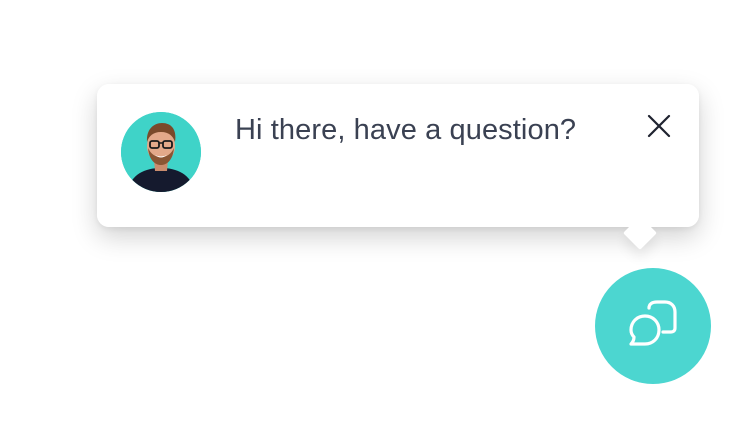 Image resolution: width=737 pixels, height=424 pixels. I want to click on agent-photo, so click(161, 152).